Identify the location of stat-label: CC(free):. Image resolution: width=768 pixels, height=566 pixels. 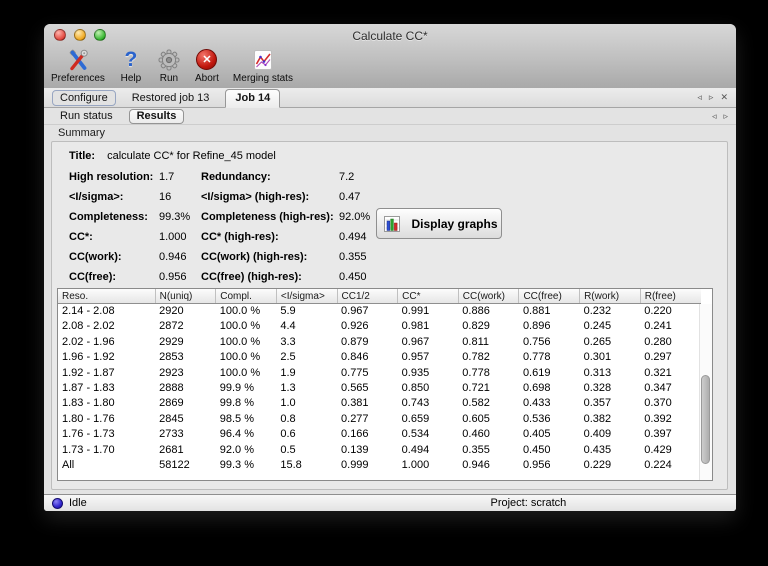
(93, 277).